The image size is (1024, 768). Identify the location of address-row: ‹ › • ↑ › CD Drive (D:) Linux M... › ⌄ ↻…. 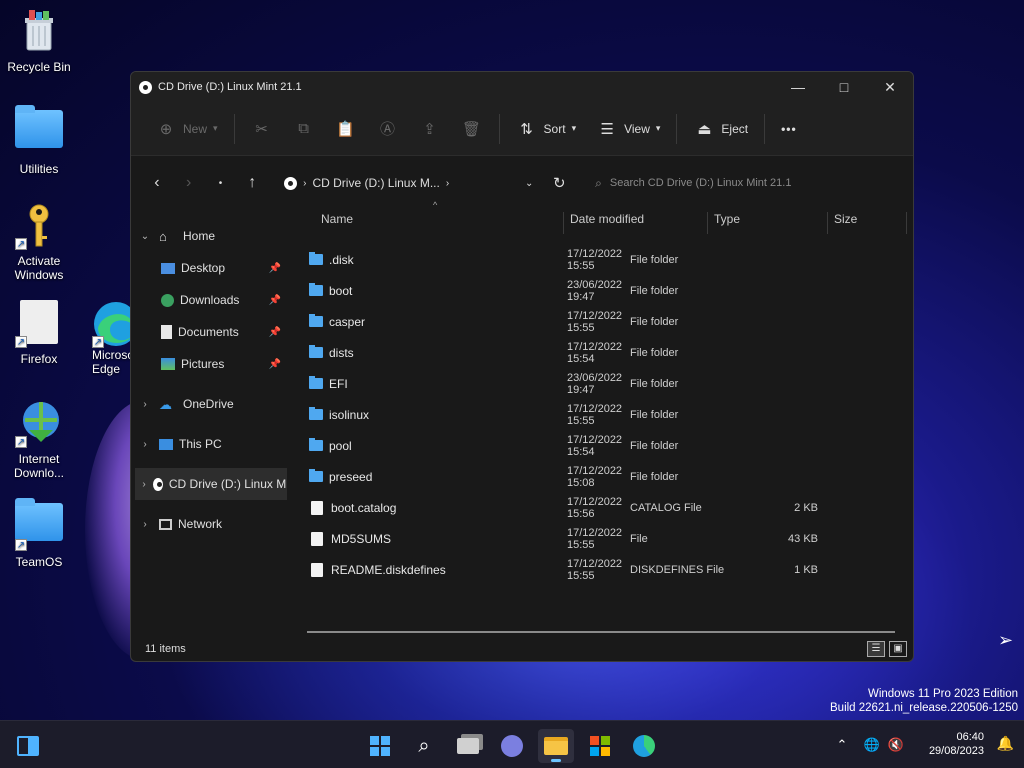
(522, 183).